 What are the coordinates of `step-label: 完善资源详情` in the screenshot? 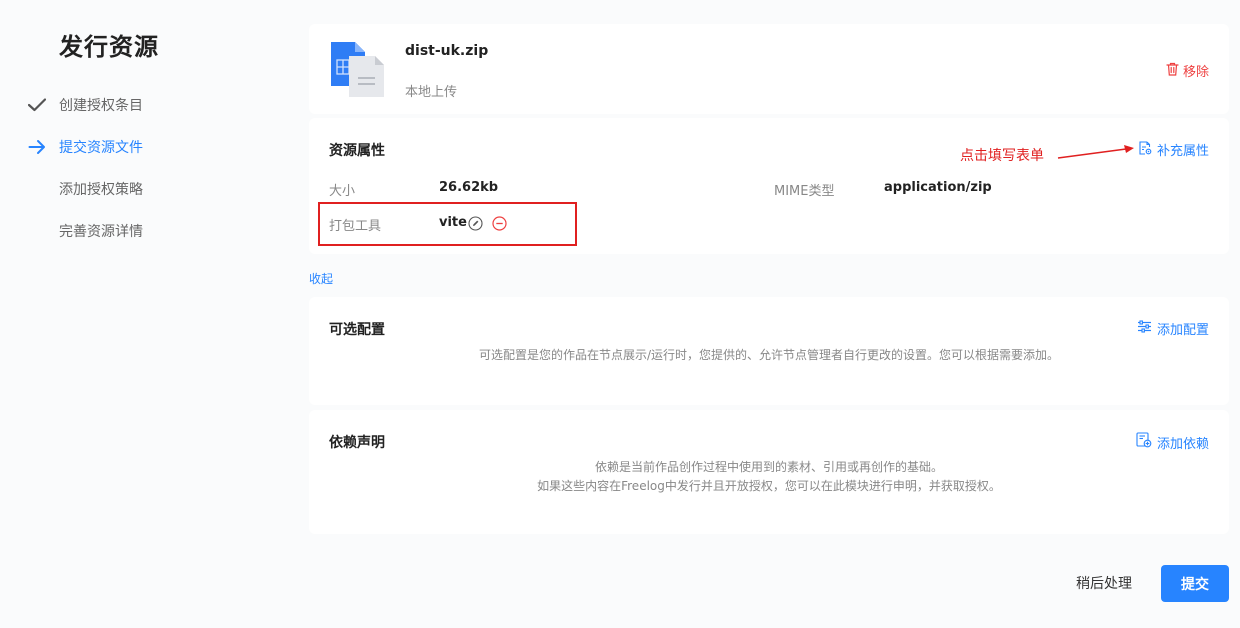 It's located at (101, 232).